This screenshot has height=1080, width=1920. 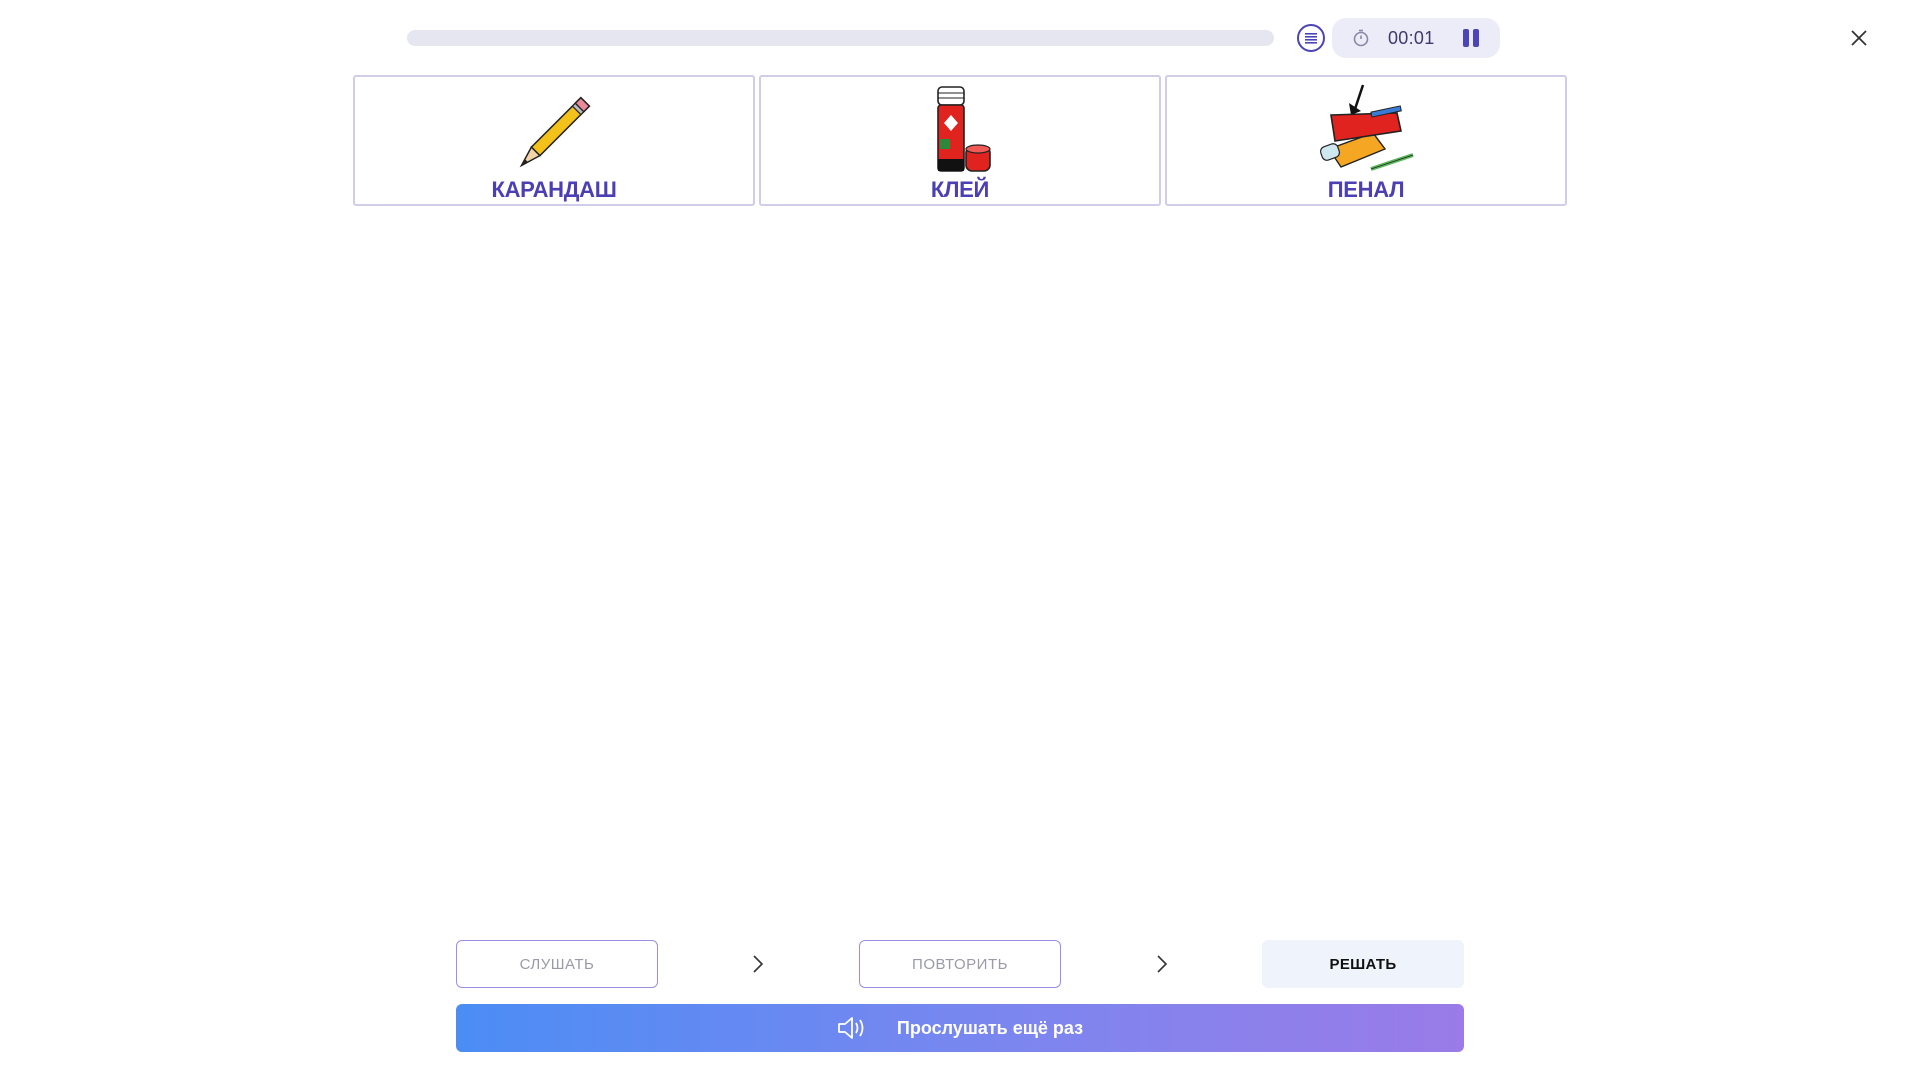 What do you see at coordinates (851, 1028) in the screenshot?
I see `speaker-icon` at bounding box center [851, 1028].